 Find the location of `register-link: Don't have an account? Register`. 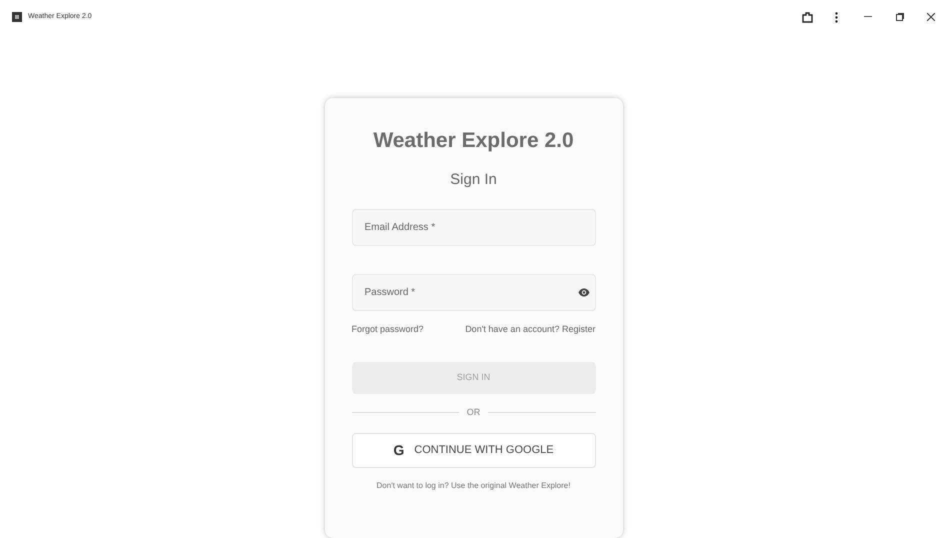

register-link: Don't have an account? Register is located at coordinates (530, 329).